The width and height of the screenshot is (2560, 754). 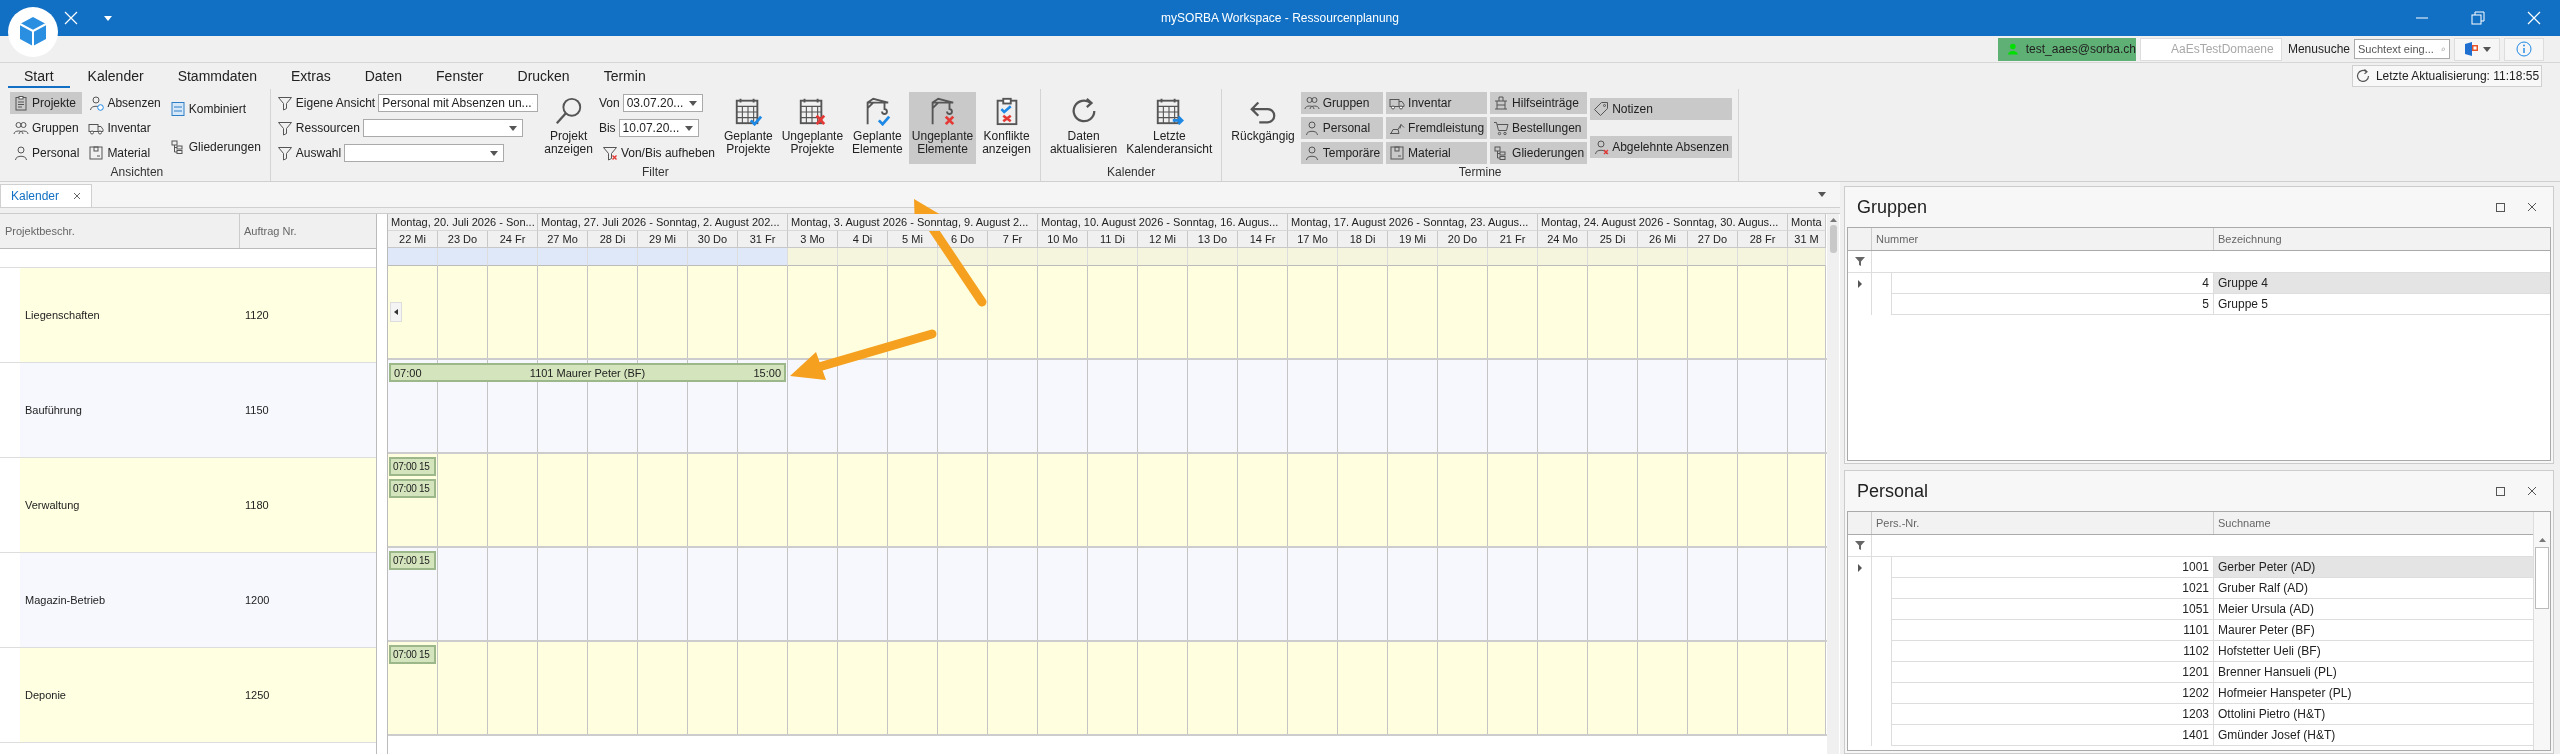 What do you see at coordinates (115, 76) in the screenshot?
I see `ribbon-tab: Kalender` at bounding box center [115, 76].